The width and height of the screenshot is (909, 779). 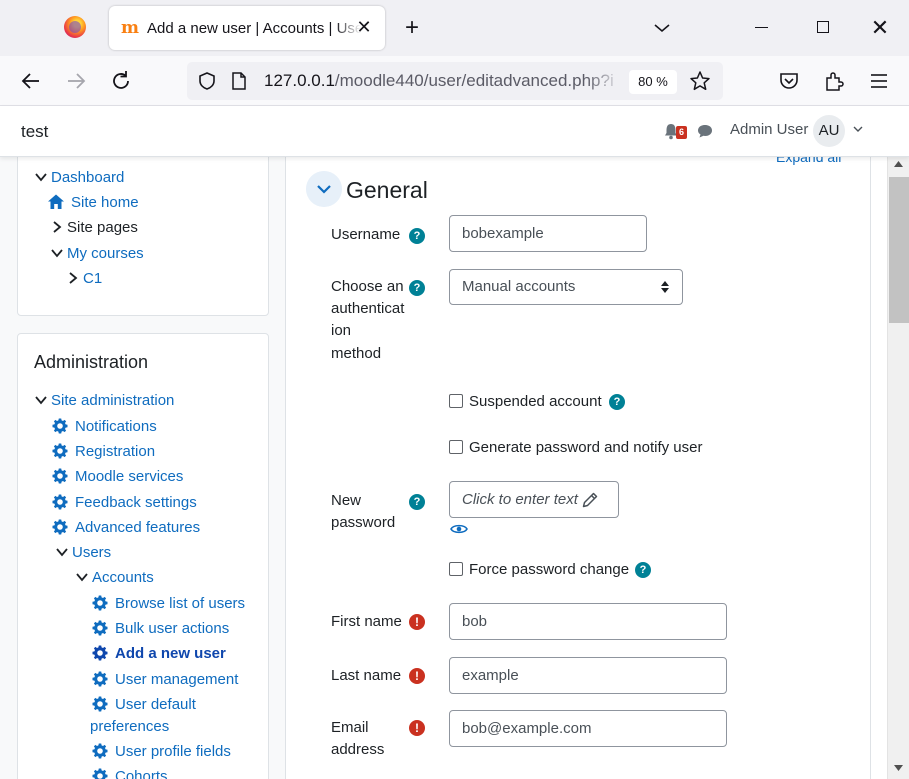 I want to click on maximize-icon, so click(x=823, y=27).